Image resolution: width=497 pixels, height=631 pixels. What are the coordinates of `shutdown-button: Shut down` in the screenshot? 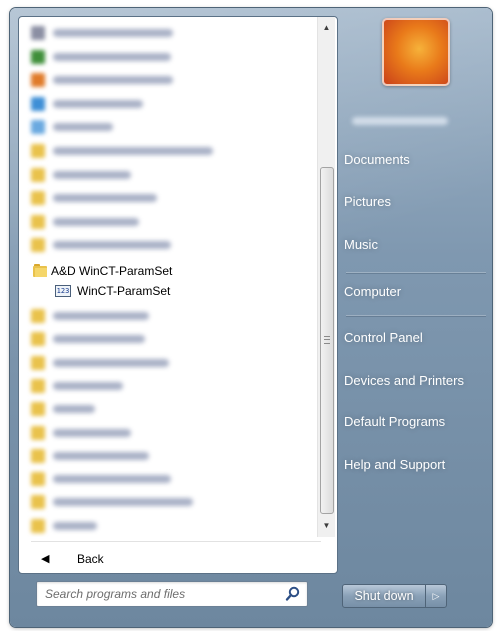 It's located at (384, 596).